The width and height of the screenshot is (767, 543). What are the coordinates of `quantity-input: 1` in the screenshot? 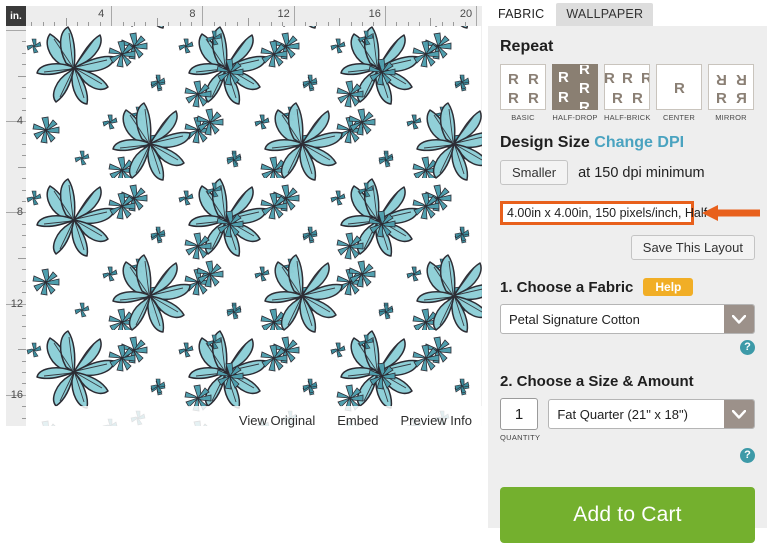 It's located at (519, 414).